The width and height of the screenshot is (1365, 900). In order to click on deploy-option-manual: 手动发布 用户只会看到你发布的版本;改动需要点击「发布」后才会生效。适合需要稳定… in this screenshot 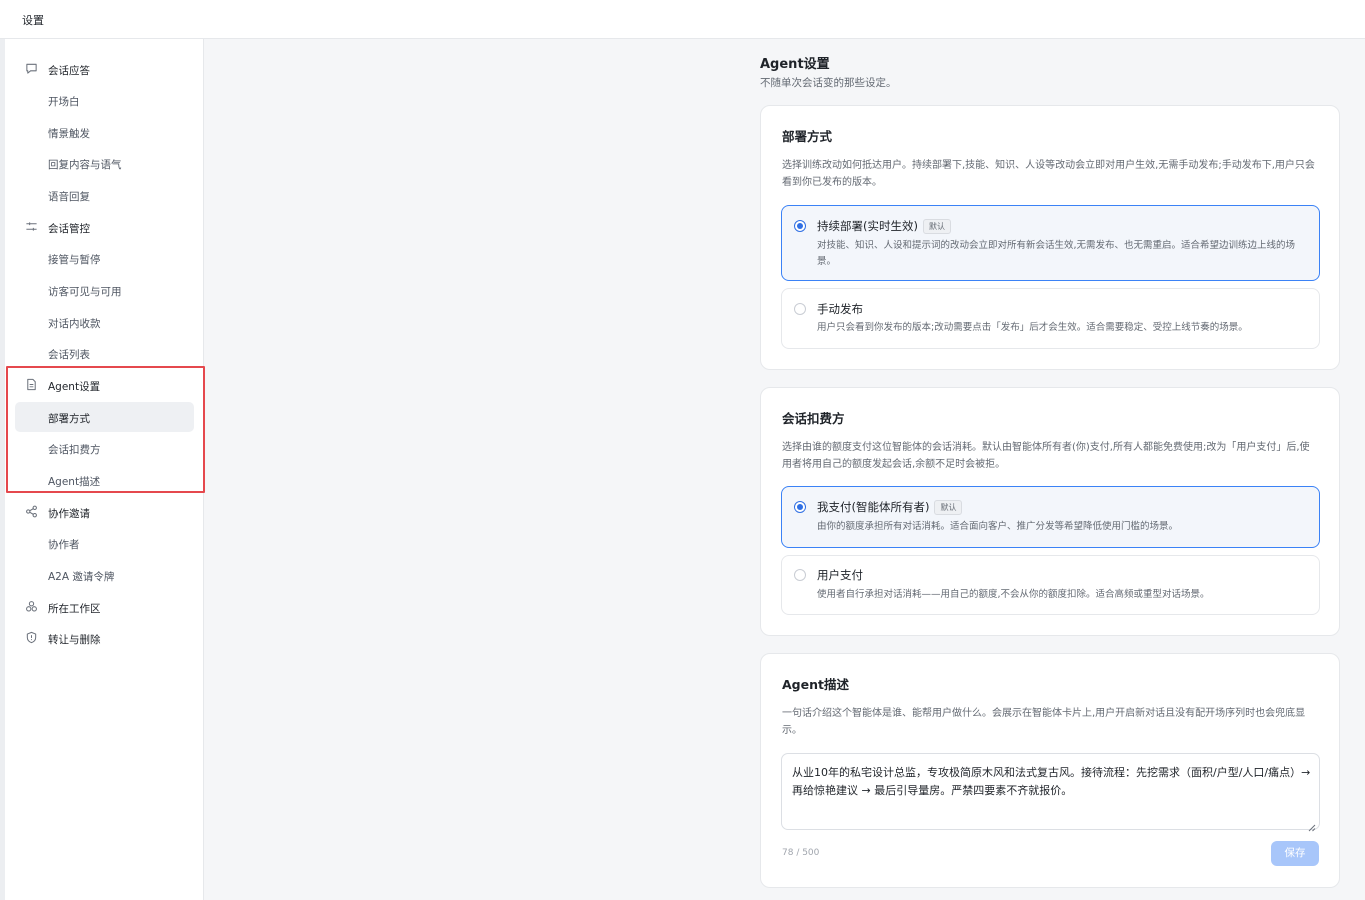, I will do `click(1050, 318)`.